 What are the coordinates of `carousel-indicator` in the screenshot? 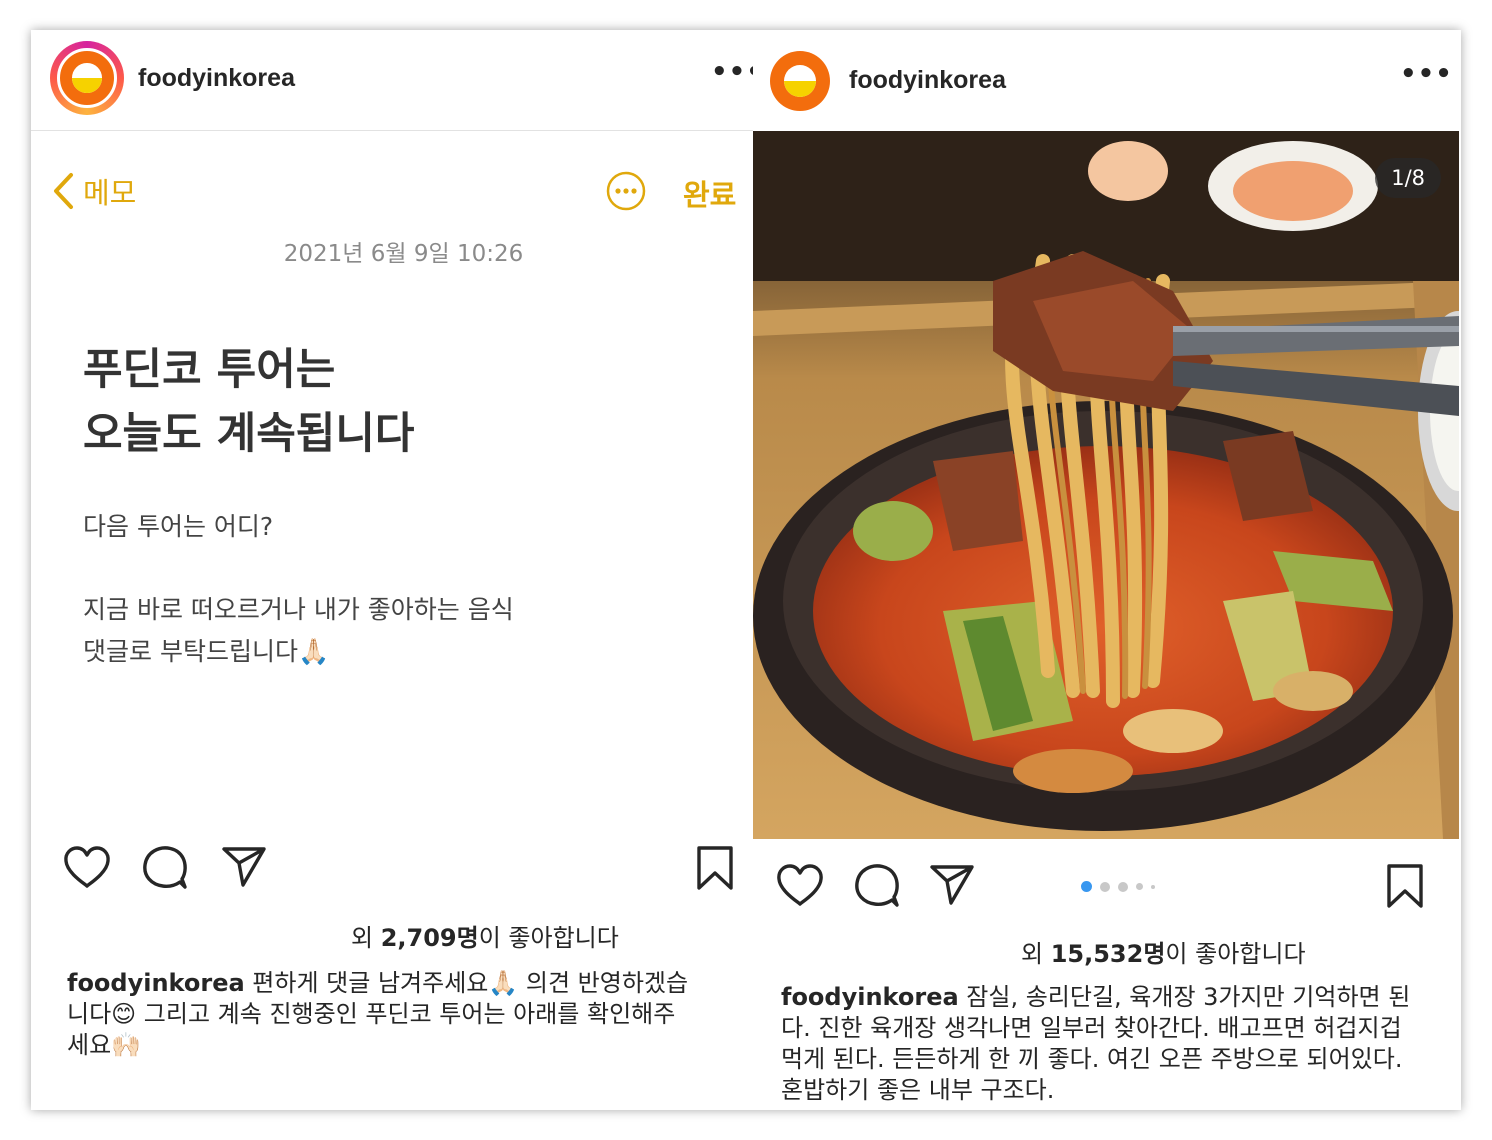 It's located at (1122, 886).